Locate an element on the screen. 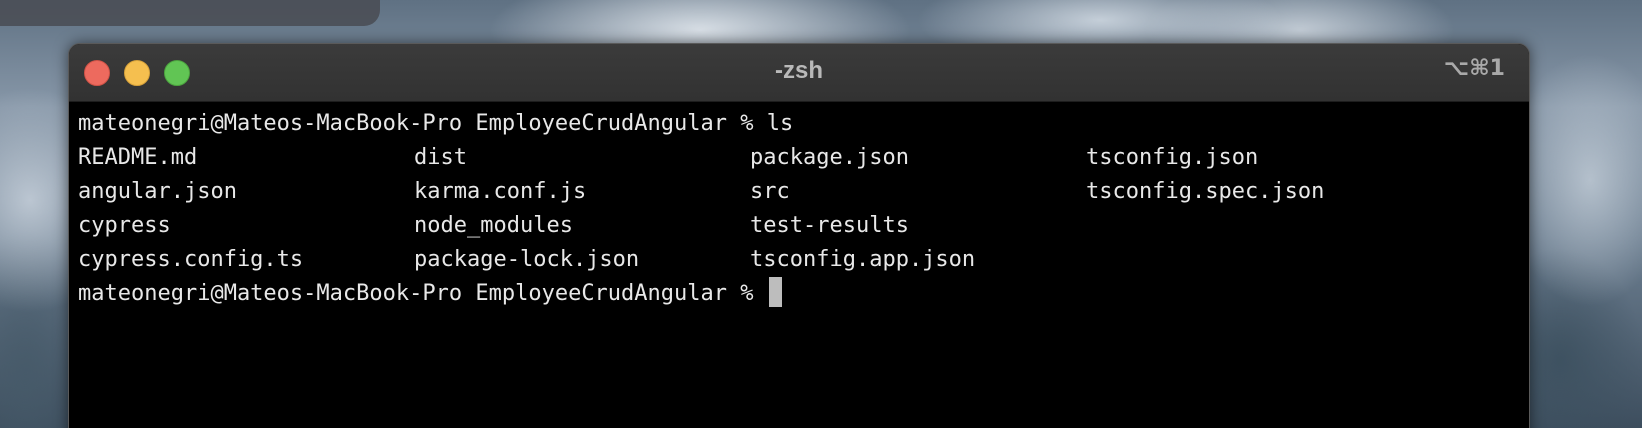 The height and width of the screenshot is (428, 1642). listing-item: angular.json is located at coordinates (157, 191).